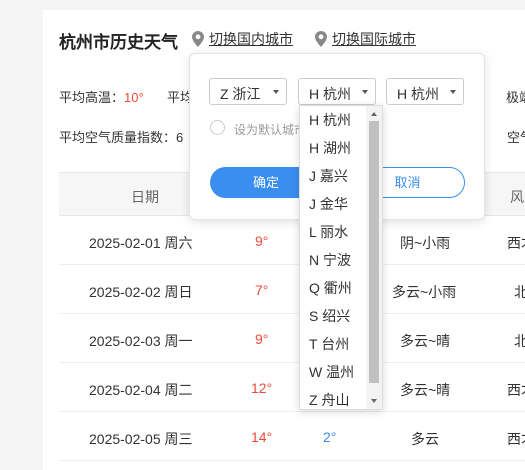 The image size is (525, 470). What do you see at coordinates (134, 97) in the screenshot?
I see `avg-high-value: 10°` at bounding box center [134, 97].